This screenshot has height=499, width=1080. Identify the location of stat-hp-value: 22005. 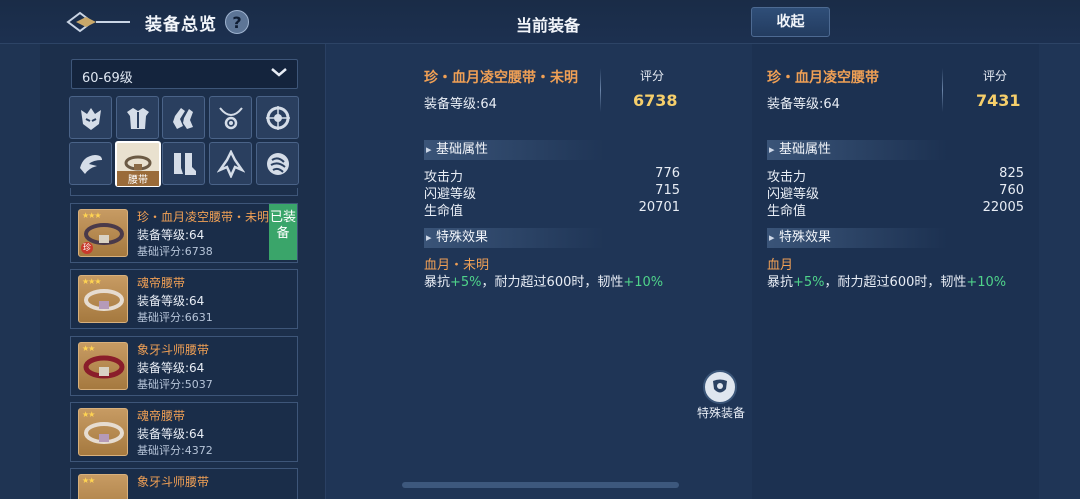
(1003, 207).